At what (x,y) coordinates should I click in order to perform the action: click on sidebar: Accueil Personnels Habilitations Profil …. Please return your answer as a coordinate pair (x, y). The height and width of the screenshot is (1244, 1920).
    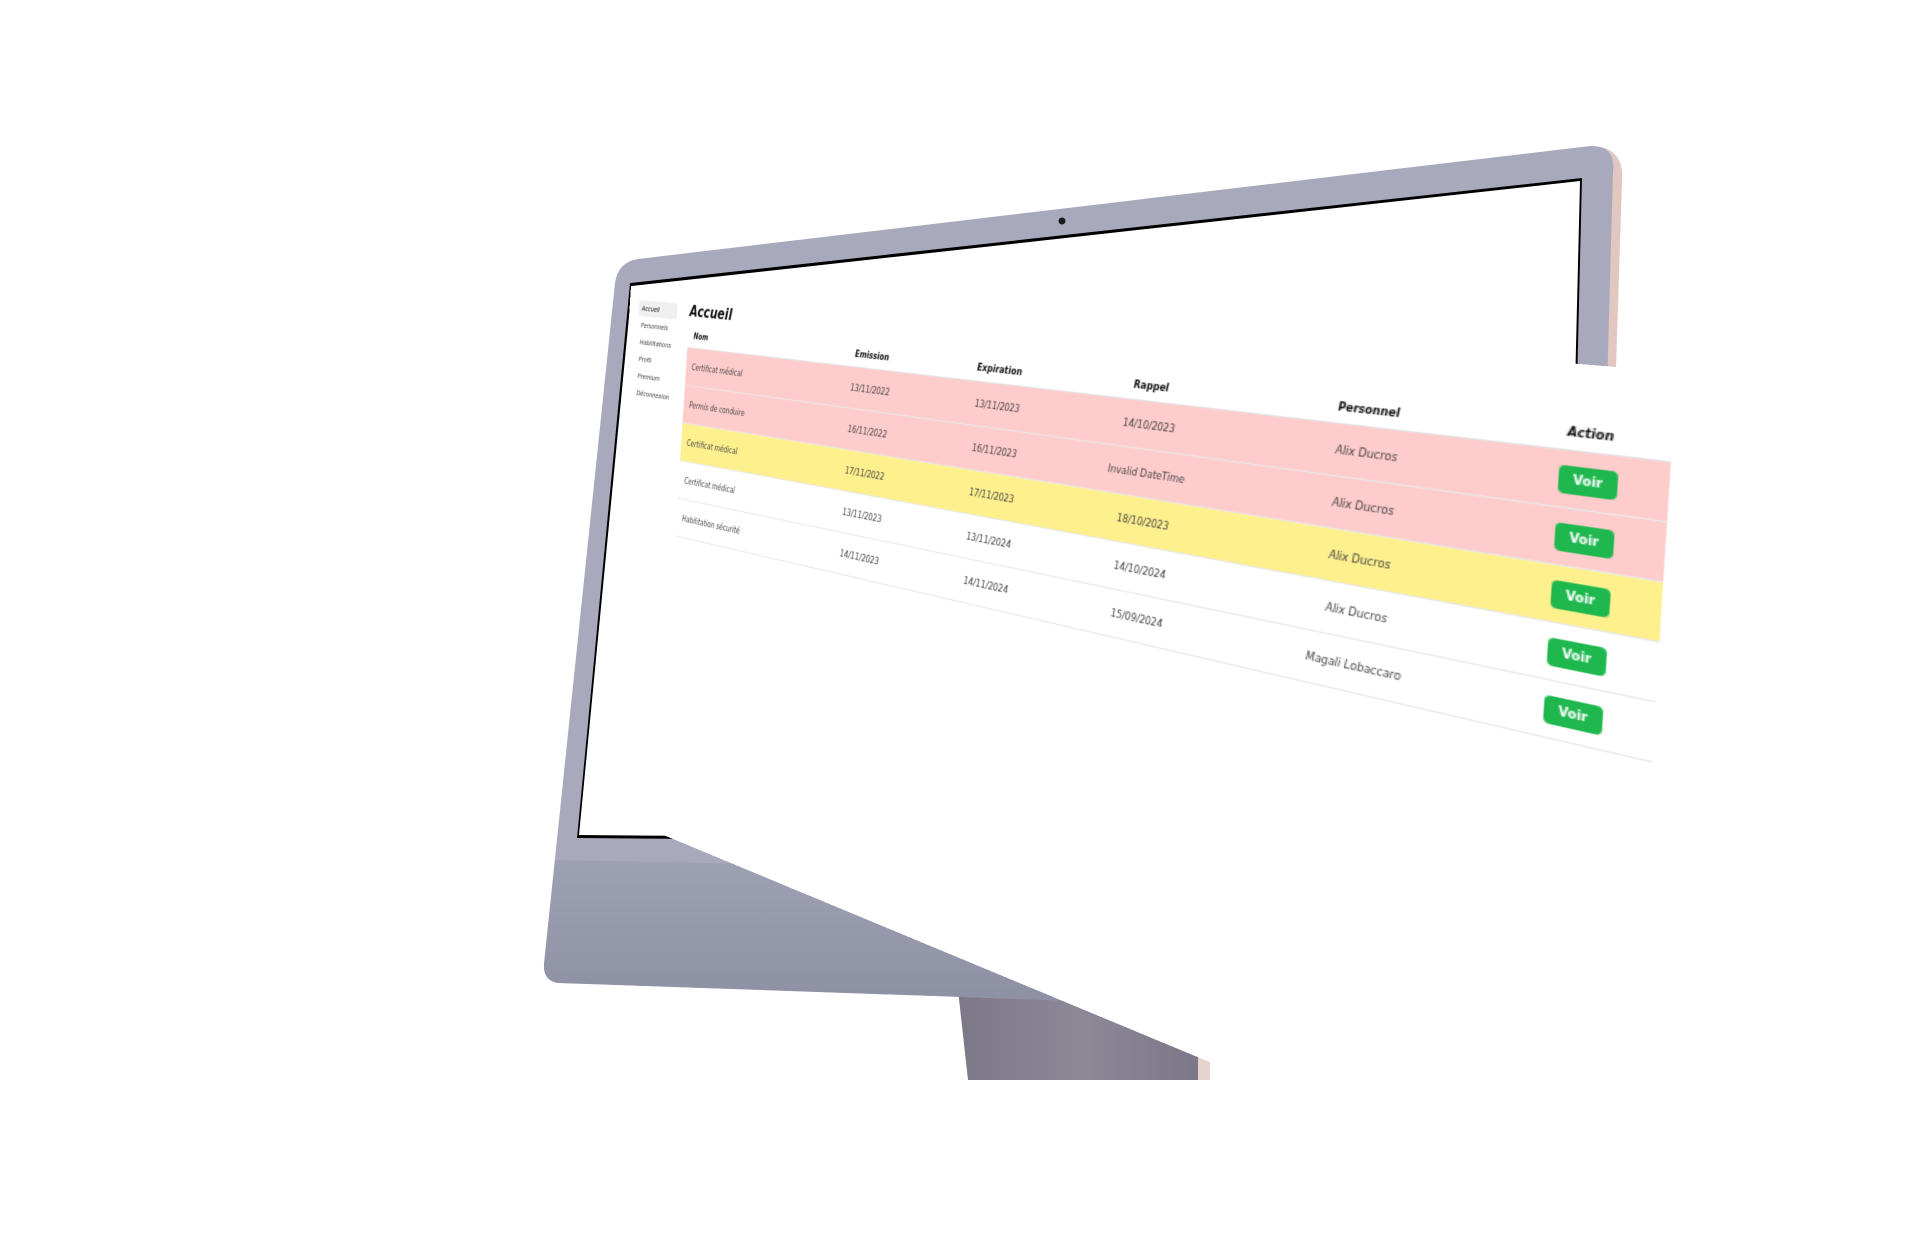
    Looking at the image, I should click on (655, 353).